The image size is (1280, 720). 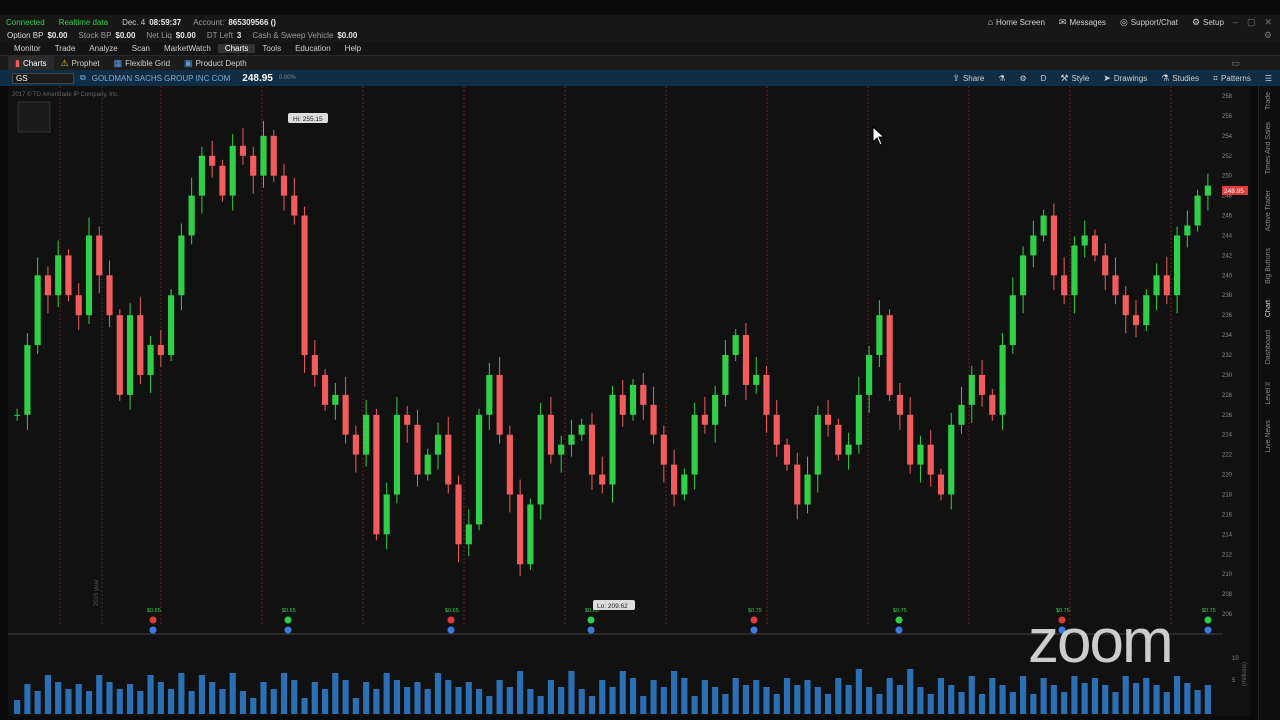 I want to click on support-link: ◎ Support/Chat, so click(x=1149, y=22).